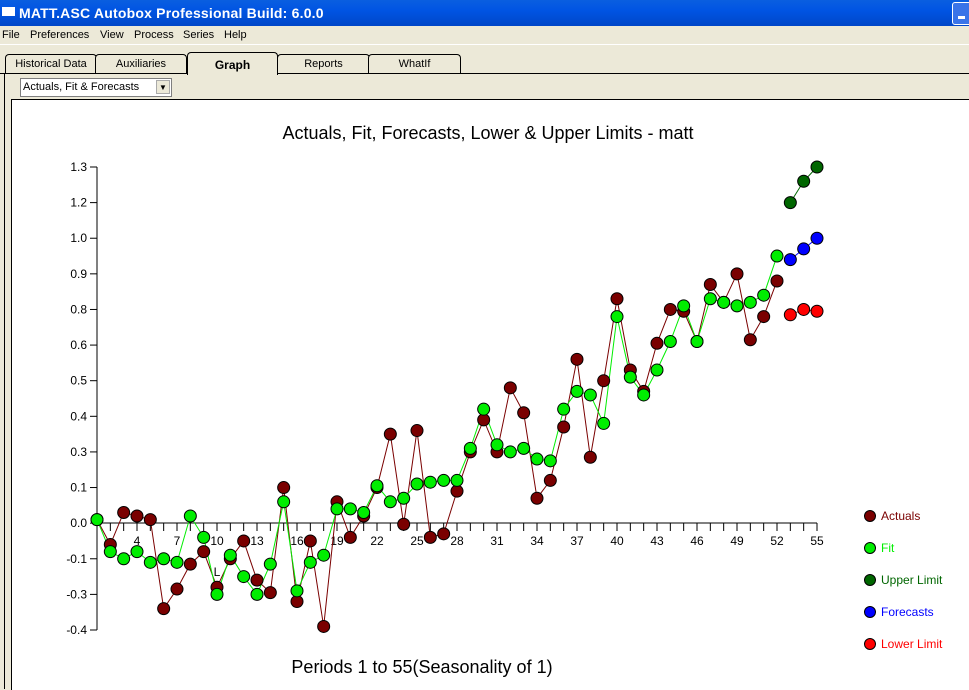 This screenshot has height=690, width=969. Describe the element at coordinates (232, 63) in the screenshot. I see `tab-graph: Graph` at that location.